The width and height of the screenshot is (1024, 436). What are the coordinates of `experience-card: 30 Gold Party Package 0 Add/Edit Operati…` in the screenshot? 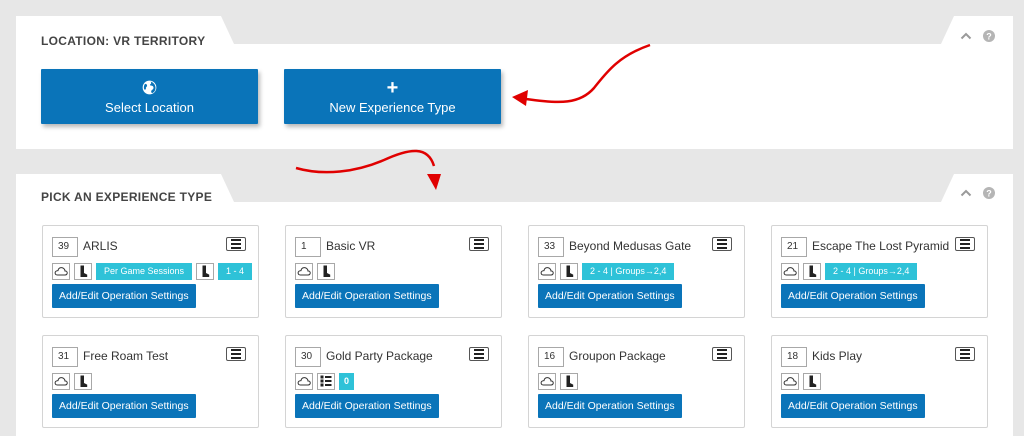 It's located at (393, 381).